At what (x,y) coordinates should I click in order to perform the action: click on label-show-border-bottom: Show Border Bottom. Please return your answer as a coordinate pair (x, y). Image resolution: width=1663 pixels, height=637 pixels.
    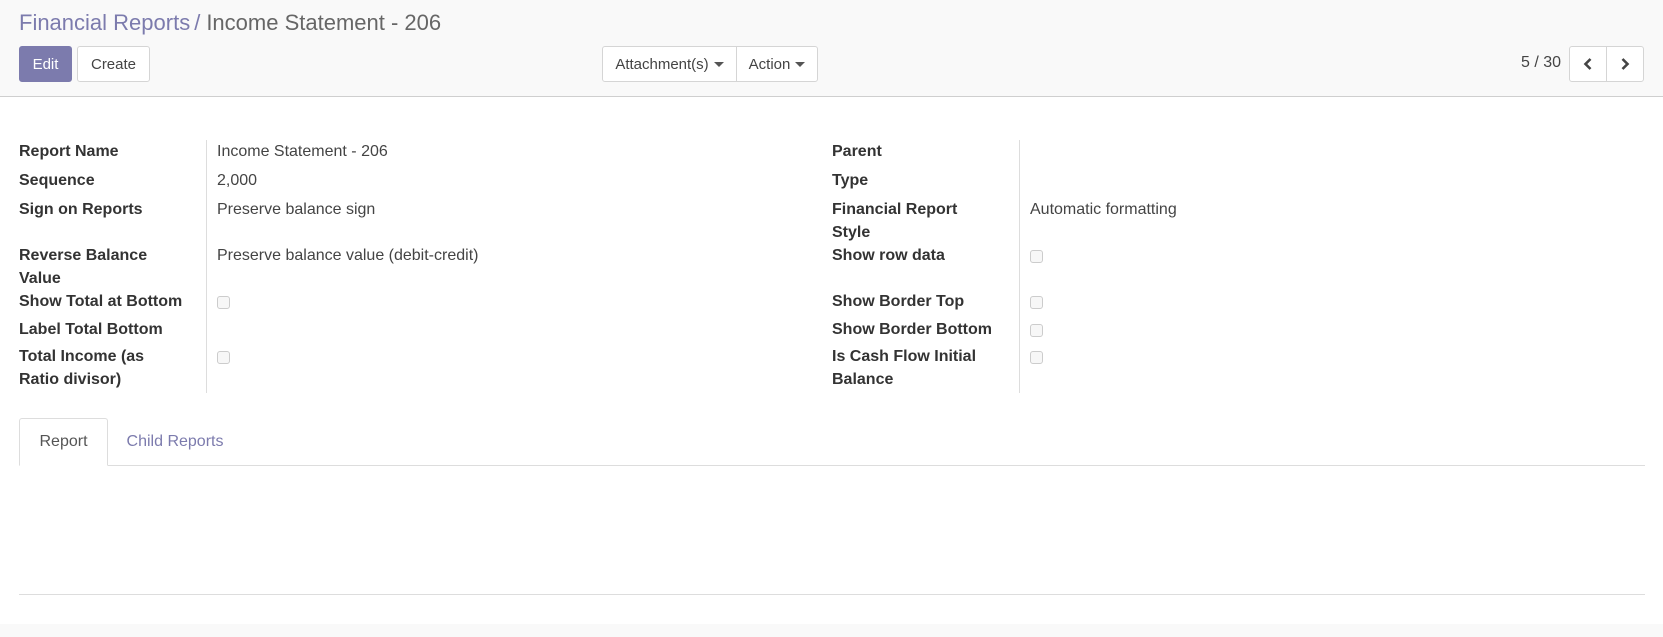
    Looking at the image, I should click on (912, 329).